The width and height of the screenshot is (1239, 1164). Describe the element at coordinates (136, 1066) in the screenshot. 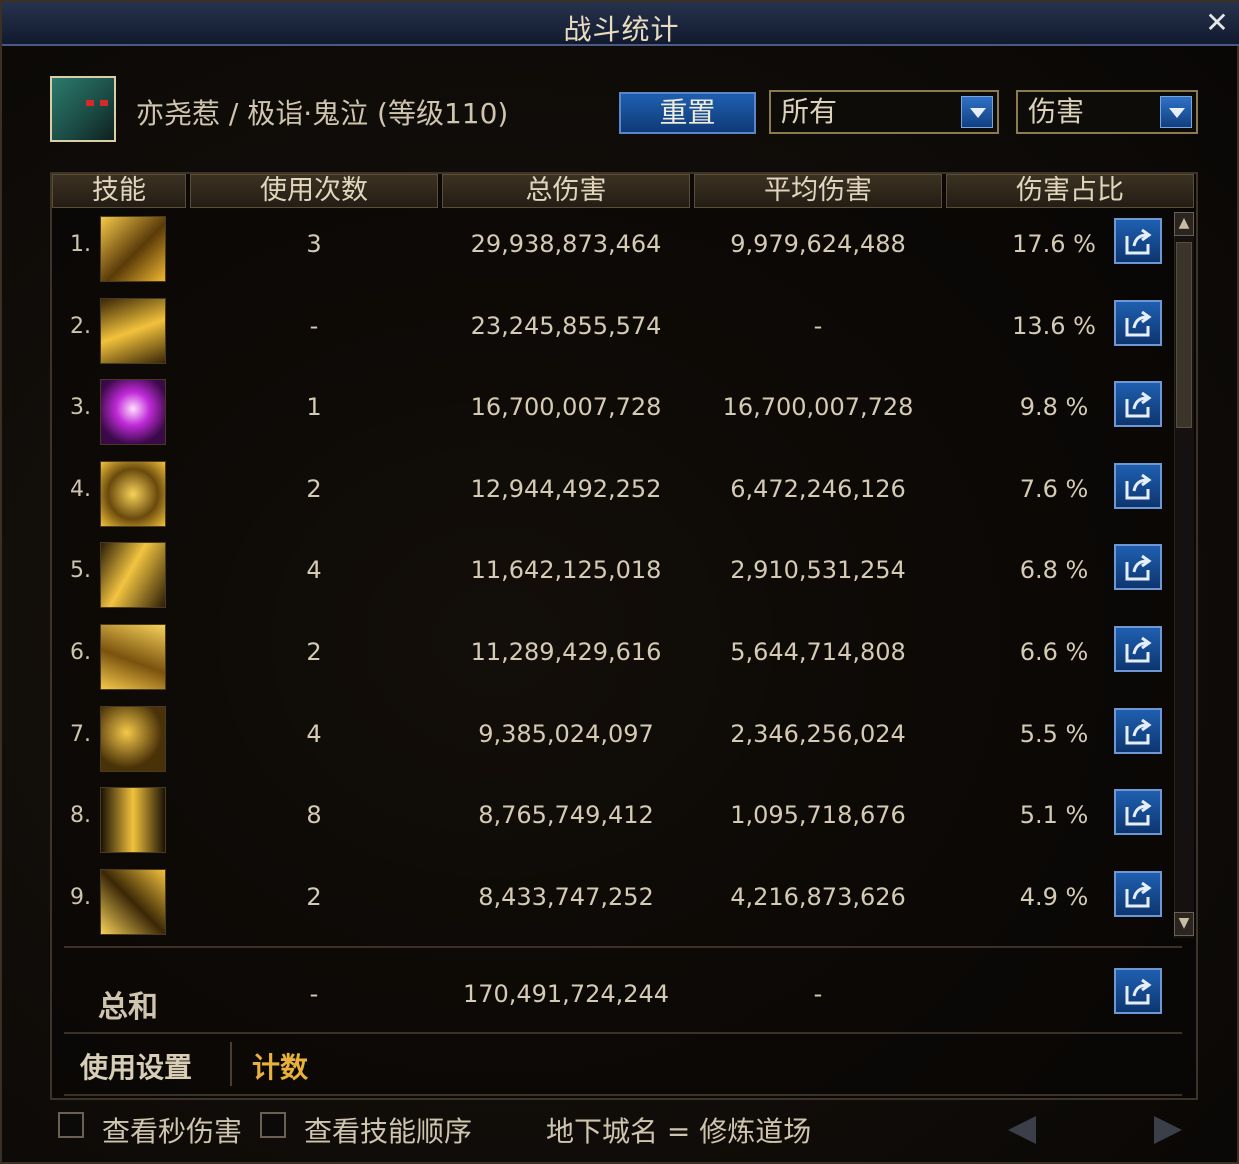

I see `tab-settings: 使用设置` at that location.